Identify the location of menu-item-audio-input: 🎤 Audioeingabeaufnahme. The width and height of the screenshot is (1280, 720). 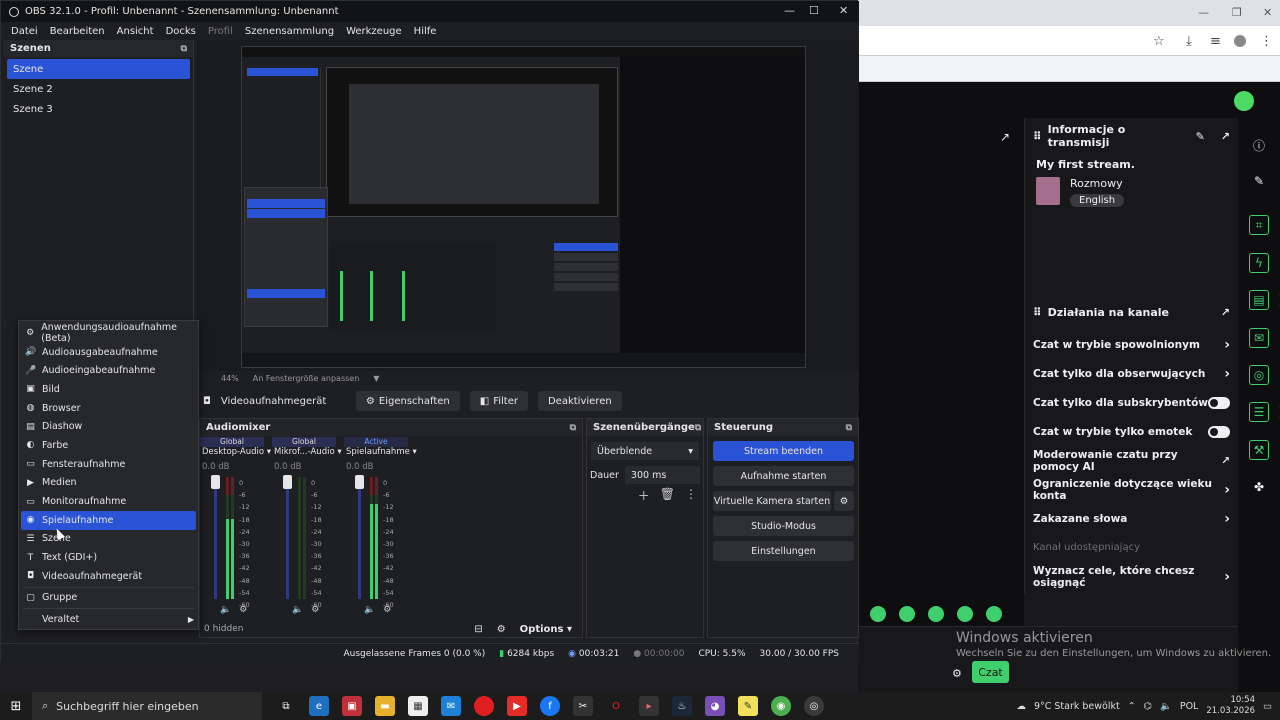
(108, 370).